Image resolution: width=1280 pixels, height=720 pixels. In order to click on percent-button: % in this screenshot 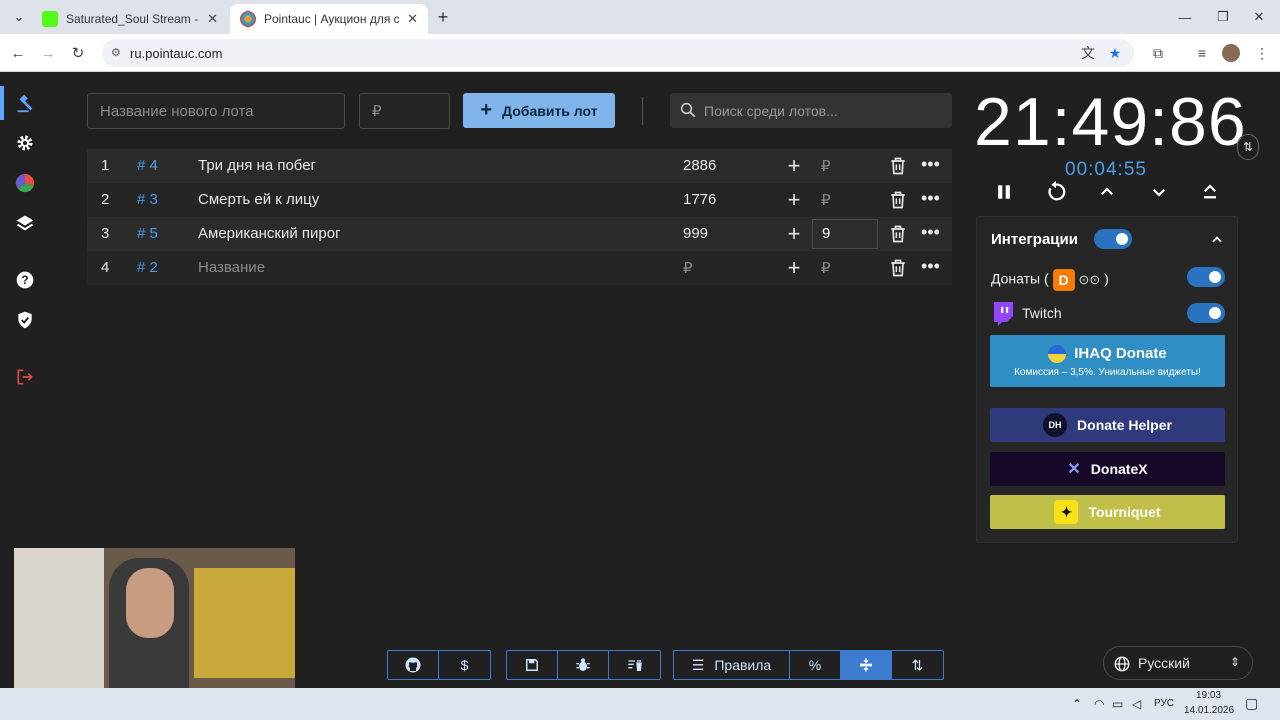, I will do `click(815, 665)`.